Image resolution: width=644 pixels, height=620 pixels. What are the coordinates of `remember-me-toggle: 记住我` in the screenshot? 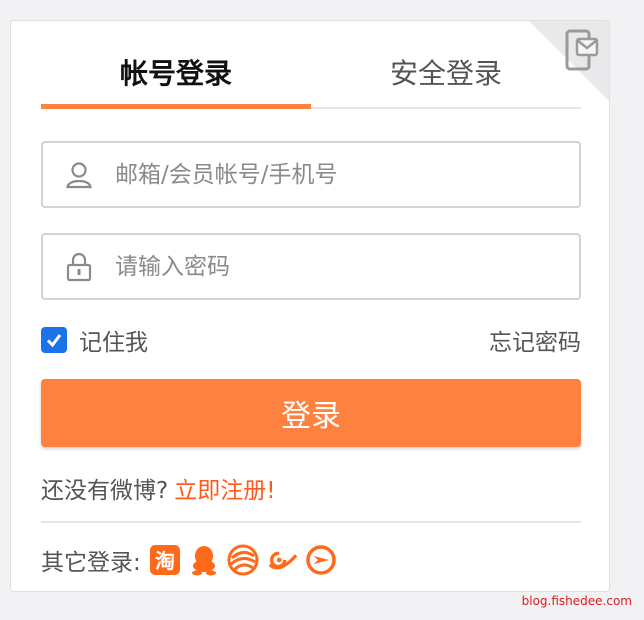 It's located at (94, 340).